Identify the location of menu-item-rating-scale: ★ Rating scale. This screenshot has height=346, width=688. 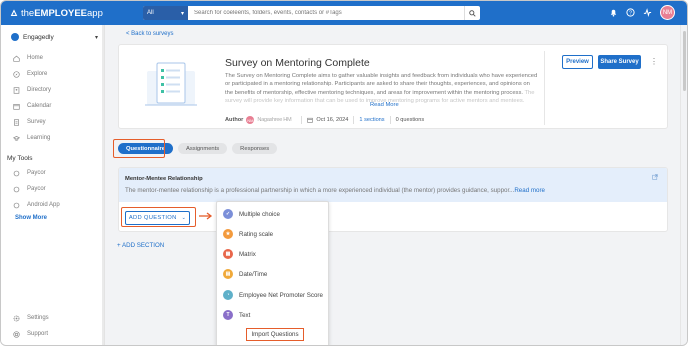
(248, 234).